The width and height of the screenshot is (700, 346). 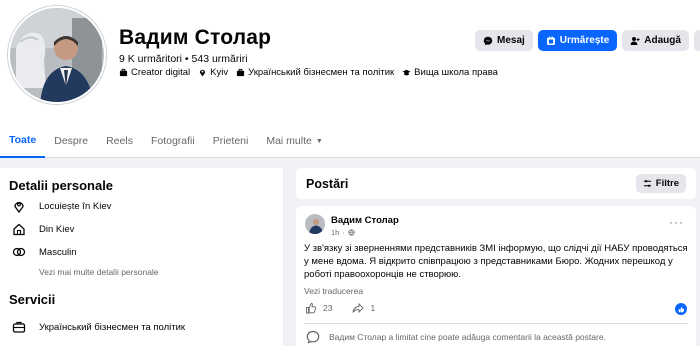 I want to click on info-row-gender: Masculin, so click(x=44, y=252).